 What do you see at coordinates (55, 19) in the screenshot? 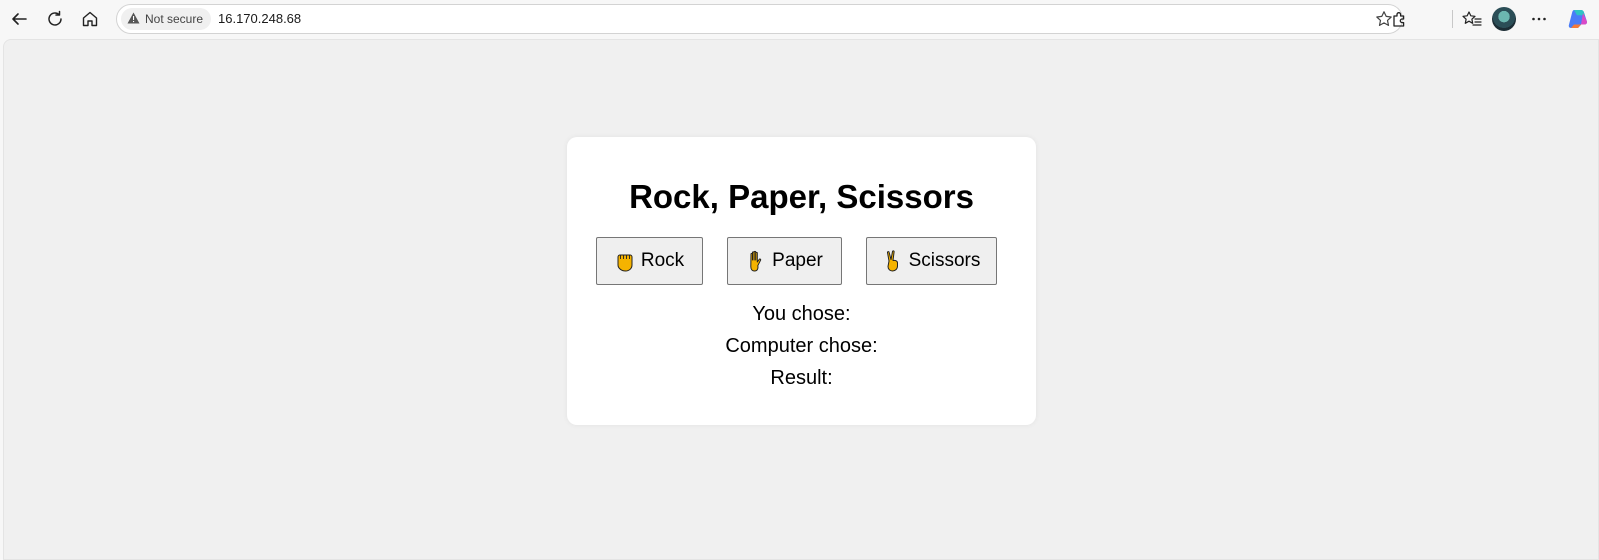
I see `refresh-icon` at bounding box center [55, 19].